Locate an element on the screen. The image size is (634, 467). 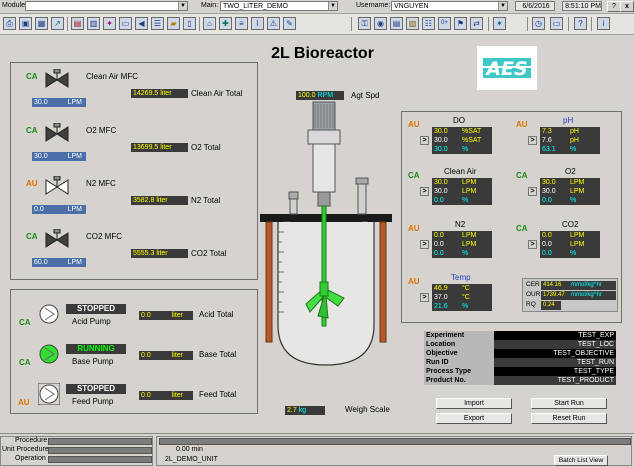
loop-value: 46.9 °C is located at coordinates (462, 288).